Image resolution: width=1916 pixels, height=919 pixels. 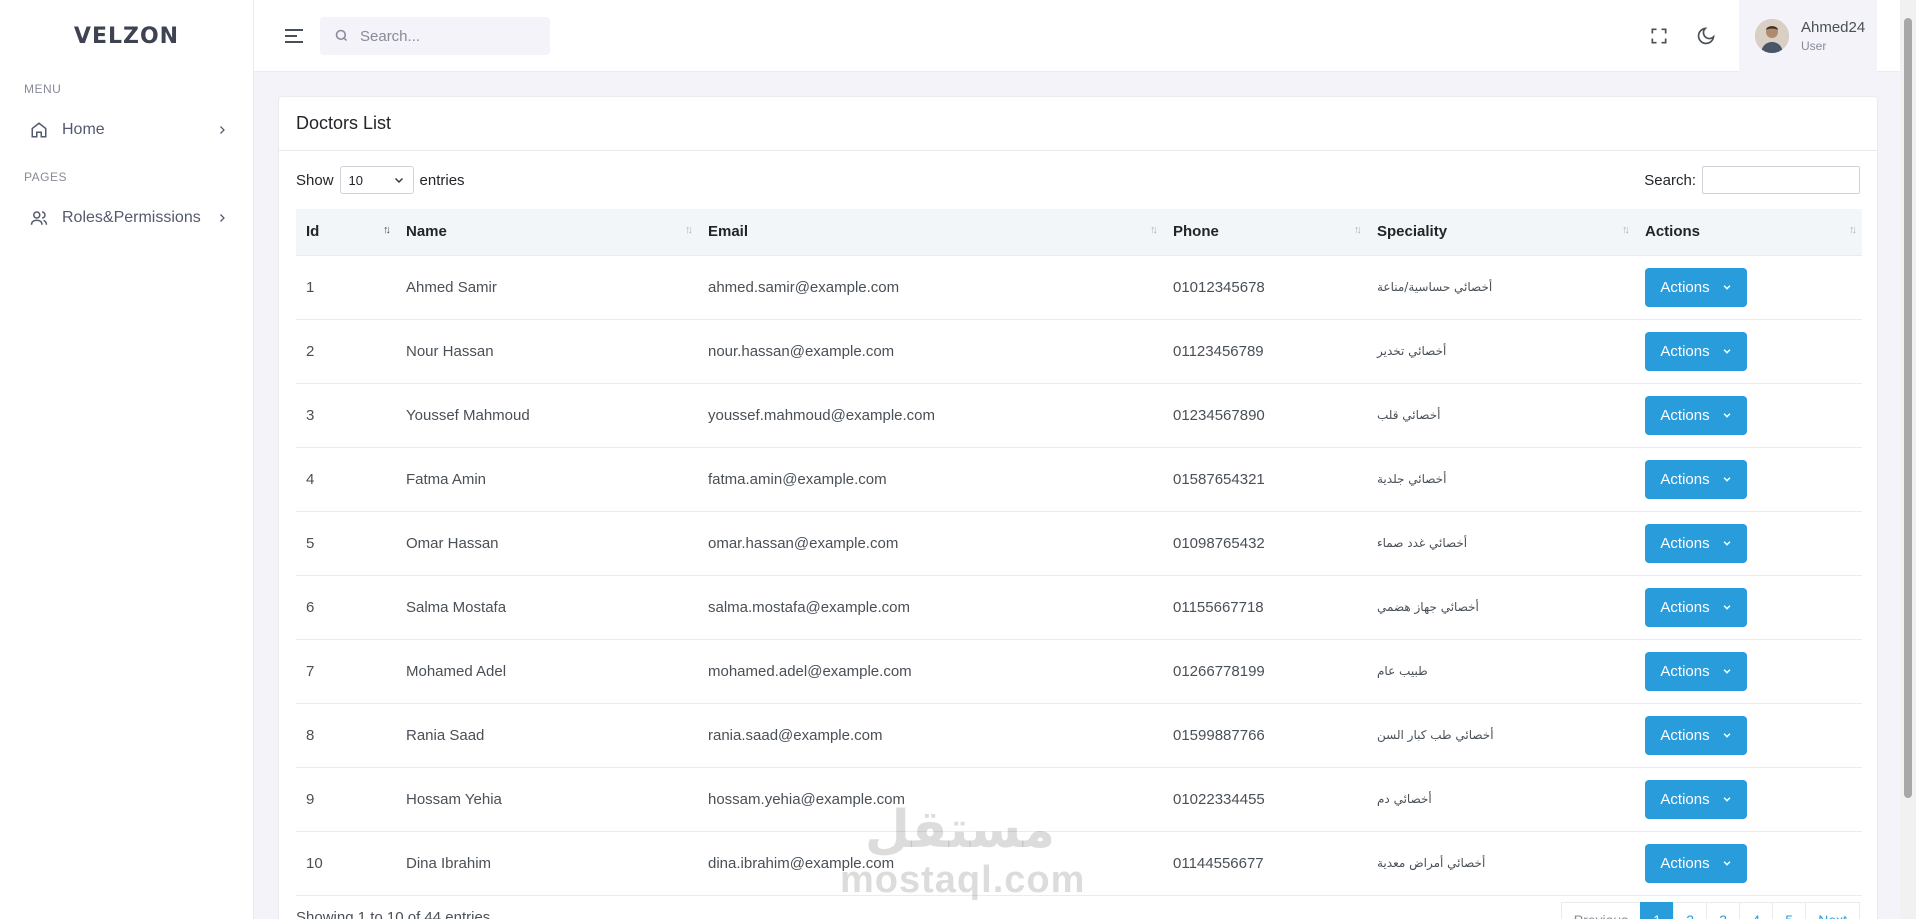 I want to click on cell-phone: 01022334455, so click(x=1265, y=799).